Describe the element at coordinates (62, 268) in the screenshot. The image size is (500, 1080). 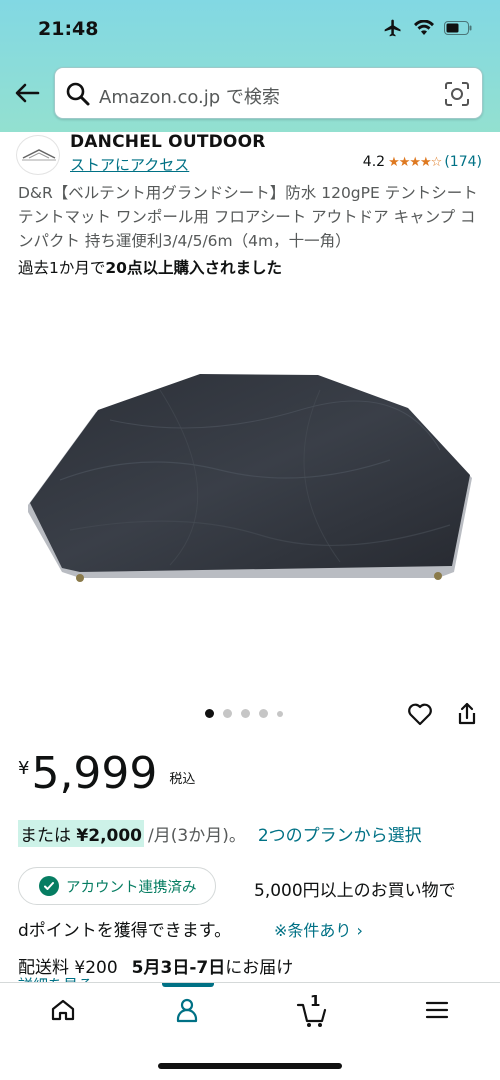
I see `bought-prefix: 過去1か月で` at that location.